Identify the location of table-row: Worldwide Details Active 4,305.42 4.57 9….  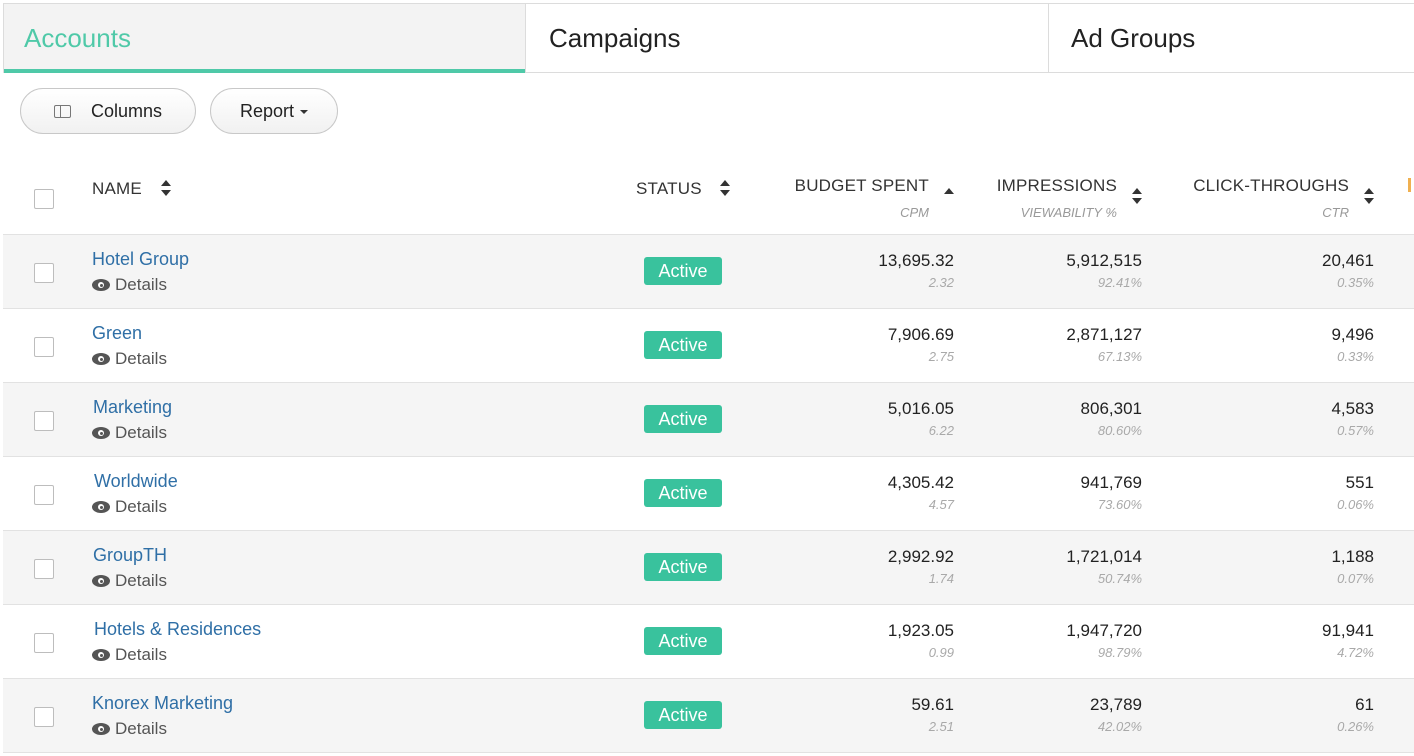
(708, 494).